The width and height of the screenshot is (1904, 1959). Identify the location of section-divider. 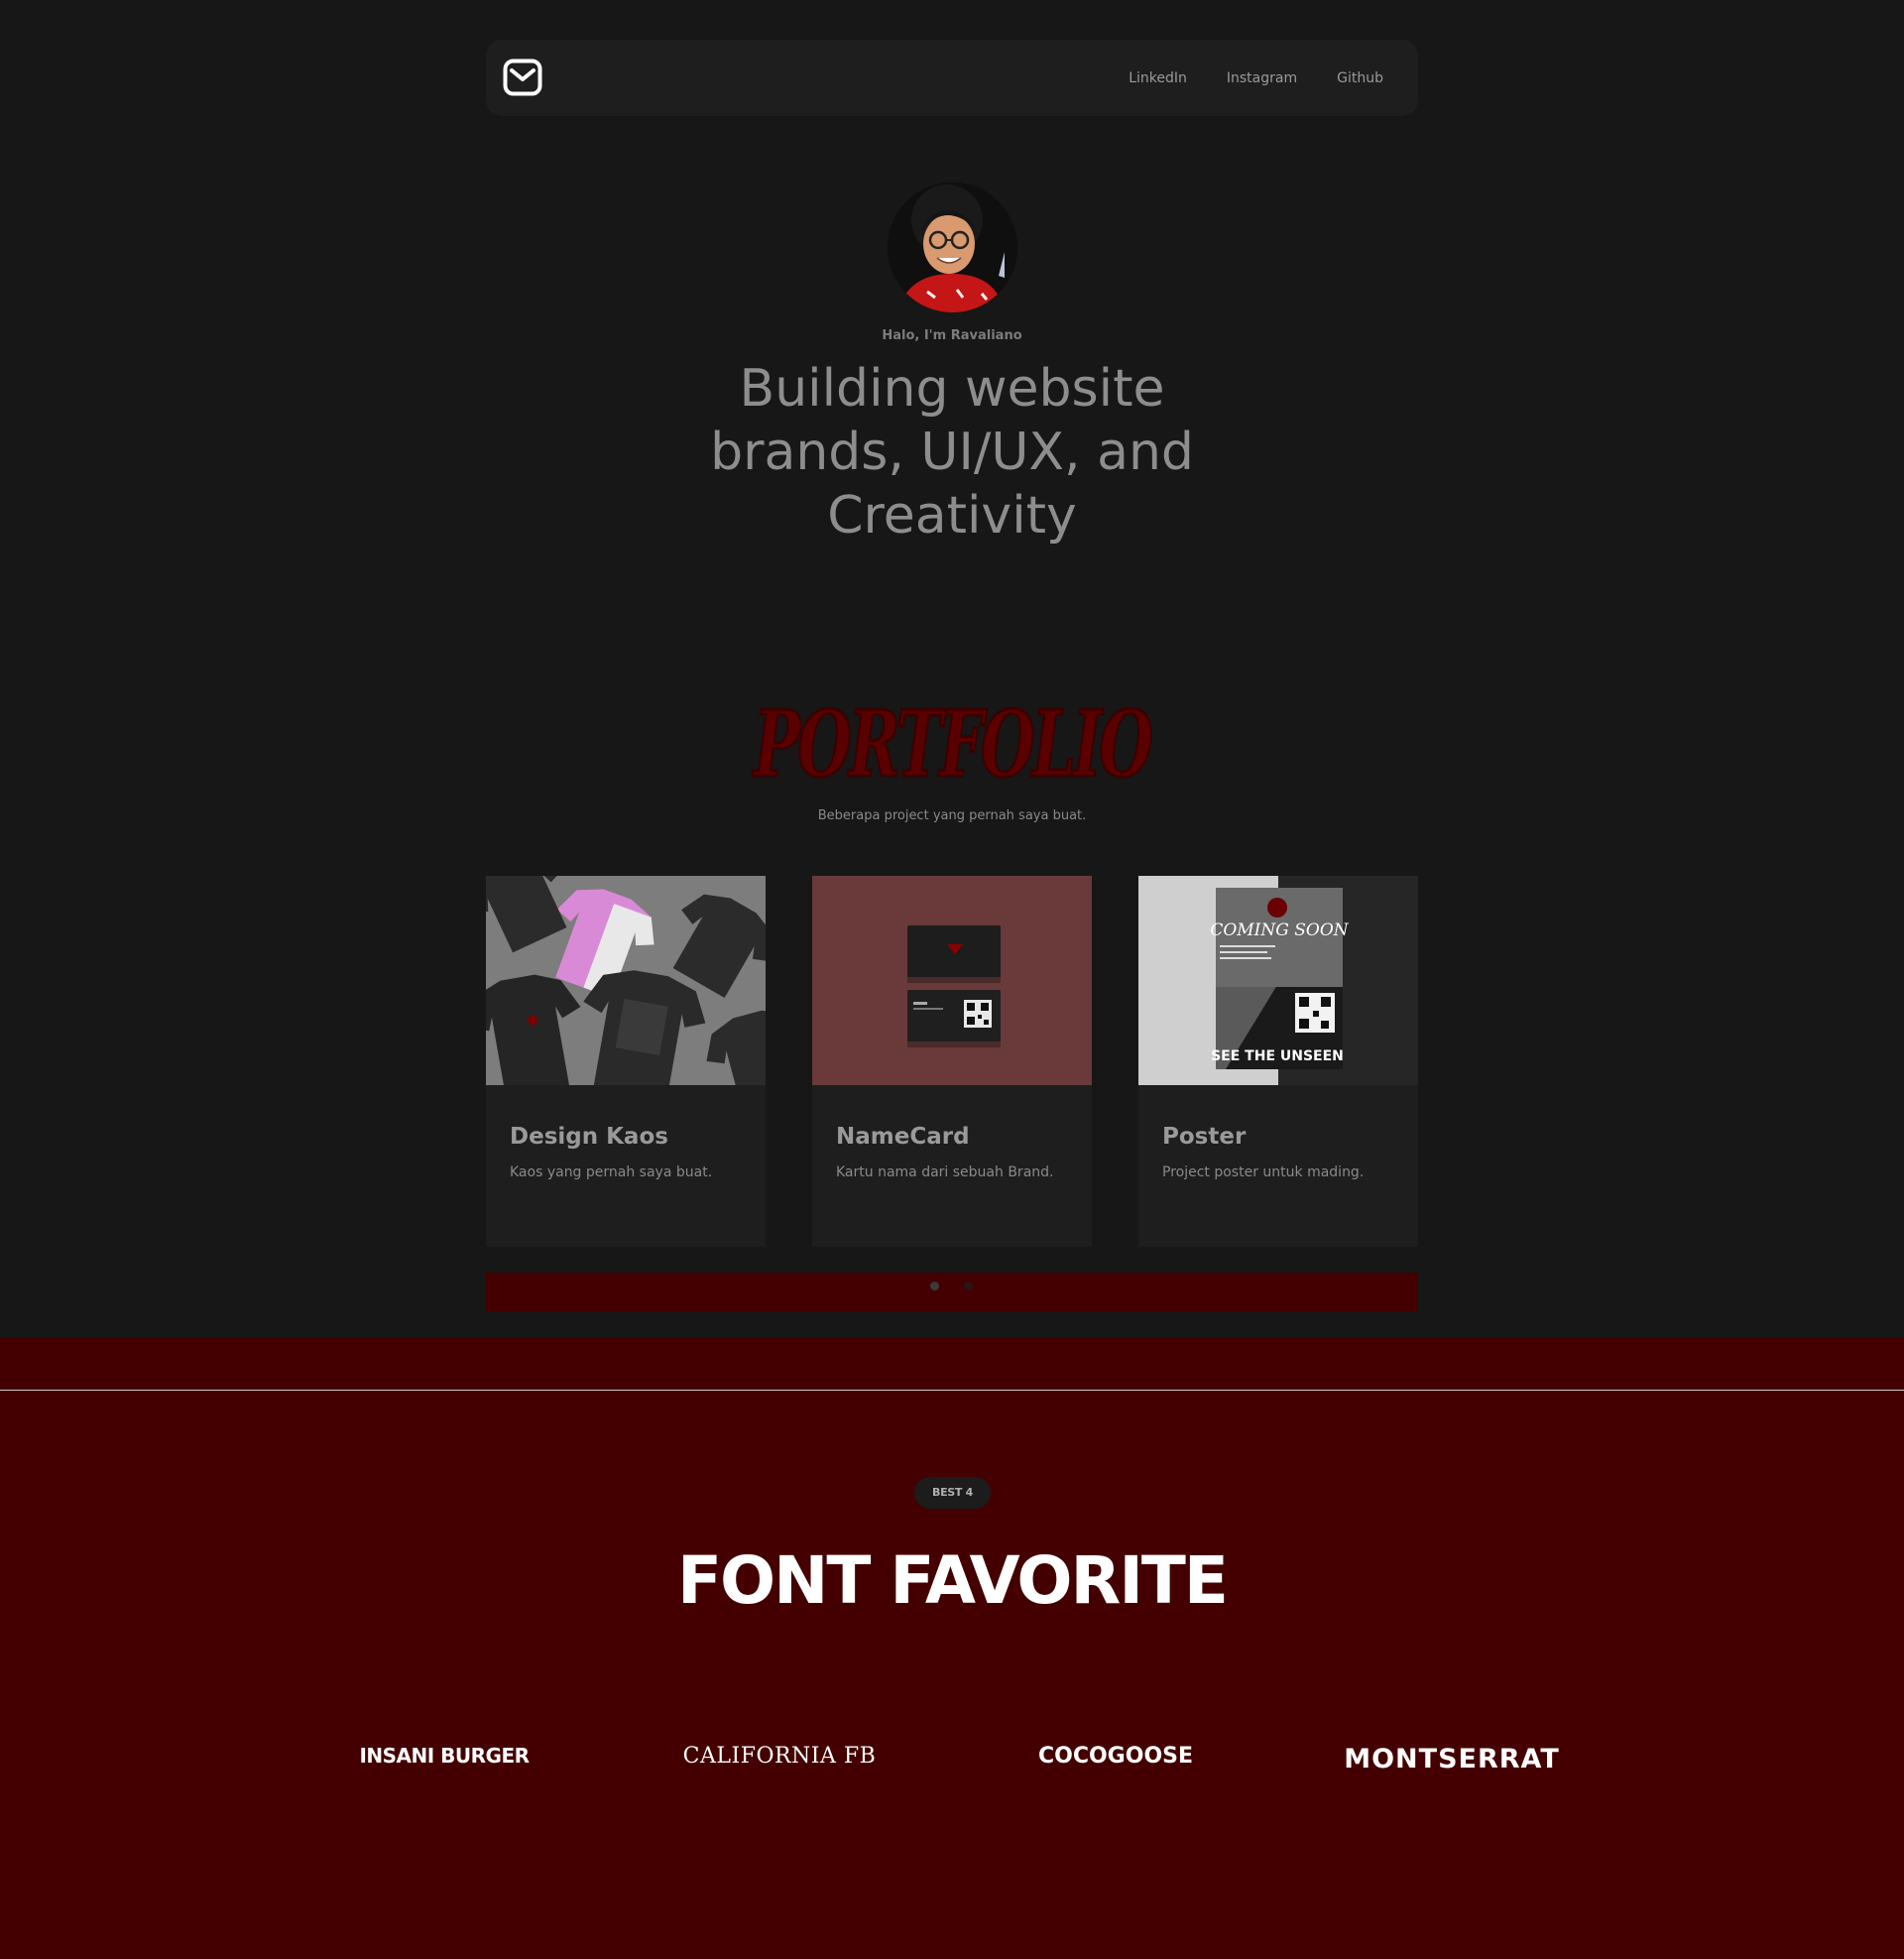
(952, 1390).